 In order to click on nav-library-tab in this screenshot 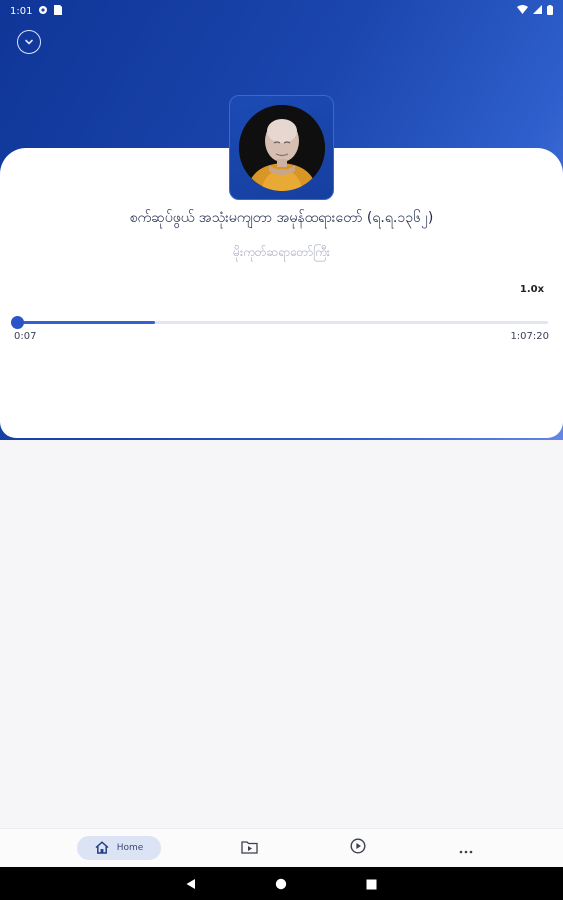, I will do `click(249, 848)`.